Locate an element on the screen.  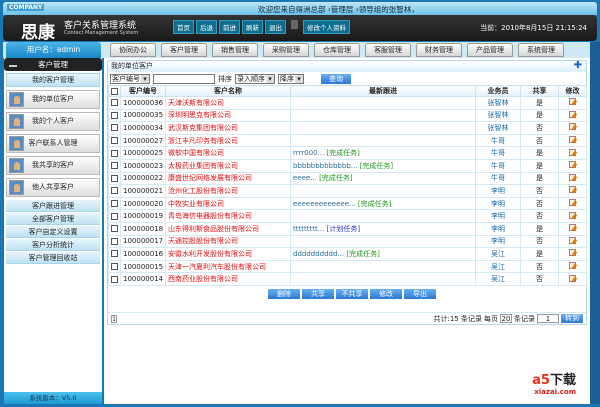
sidebar-item: 客户管理回收站 is located at coordinates (53, 258).